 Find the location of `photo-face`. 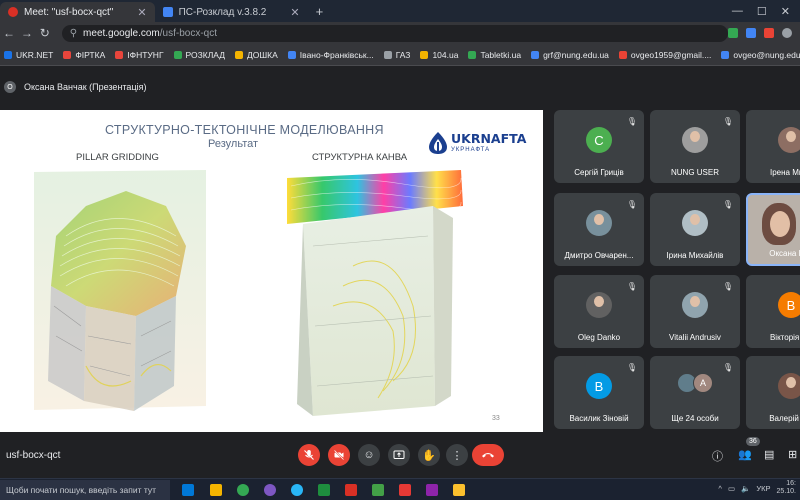

photo-face is located at coordinates (695, 136).